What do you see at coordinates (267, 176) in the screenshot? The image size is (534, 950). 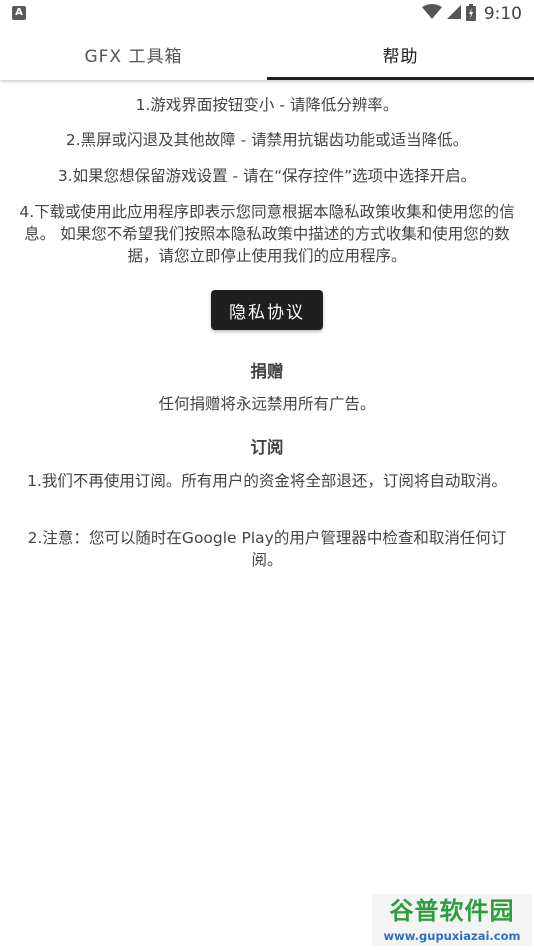 I see `help-item: 3.如果您想保留游戏设置 - 请在“保存控件”选项中选择开启。` at bounding box center [267, 176].